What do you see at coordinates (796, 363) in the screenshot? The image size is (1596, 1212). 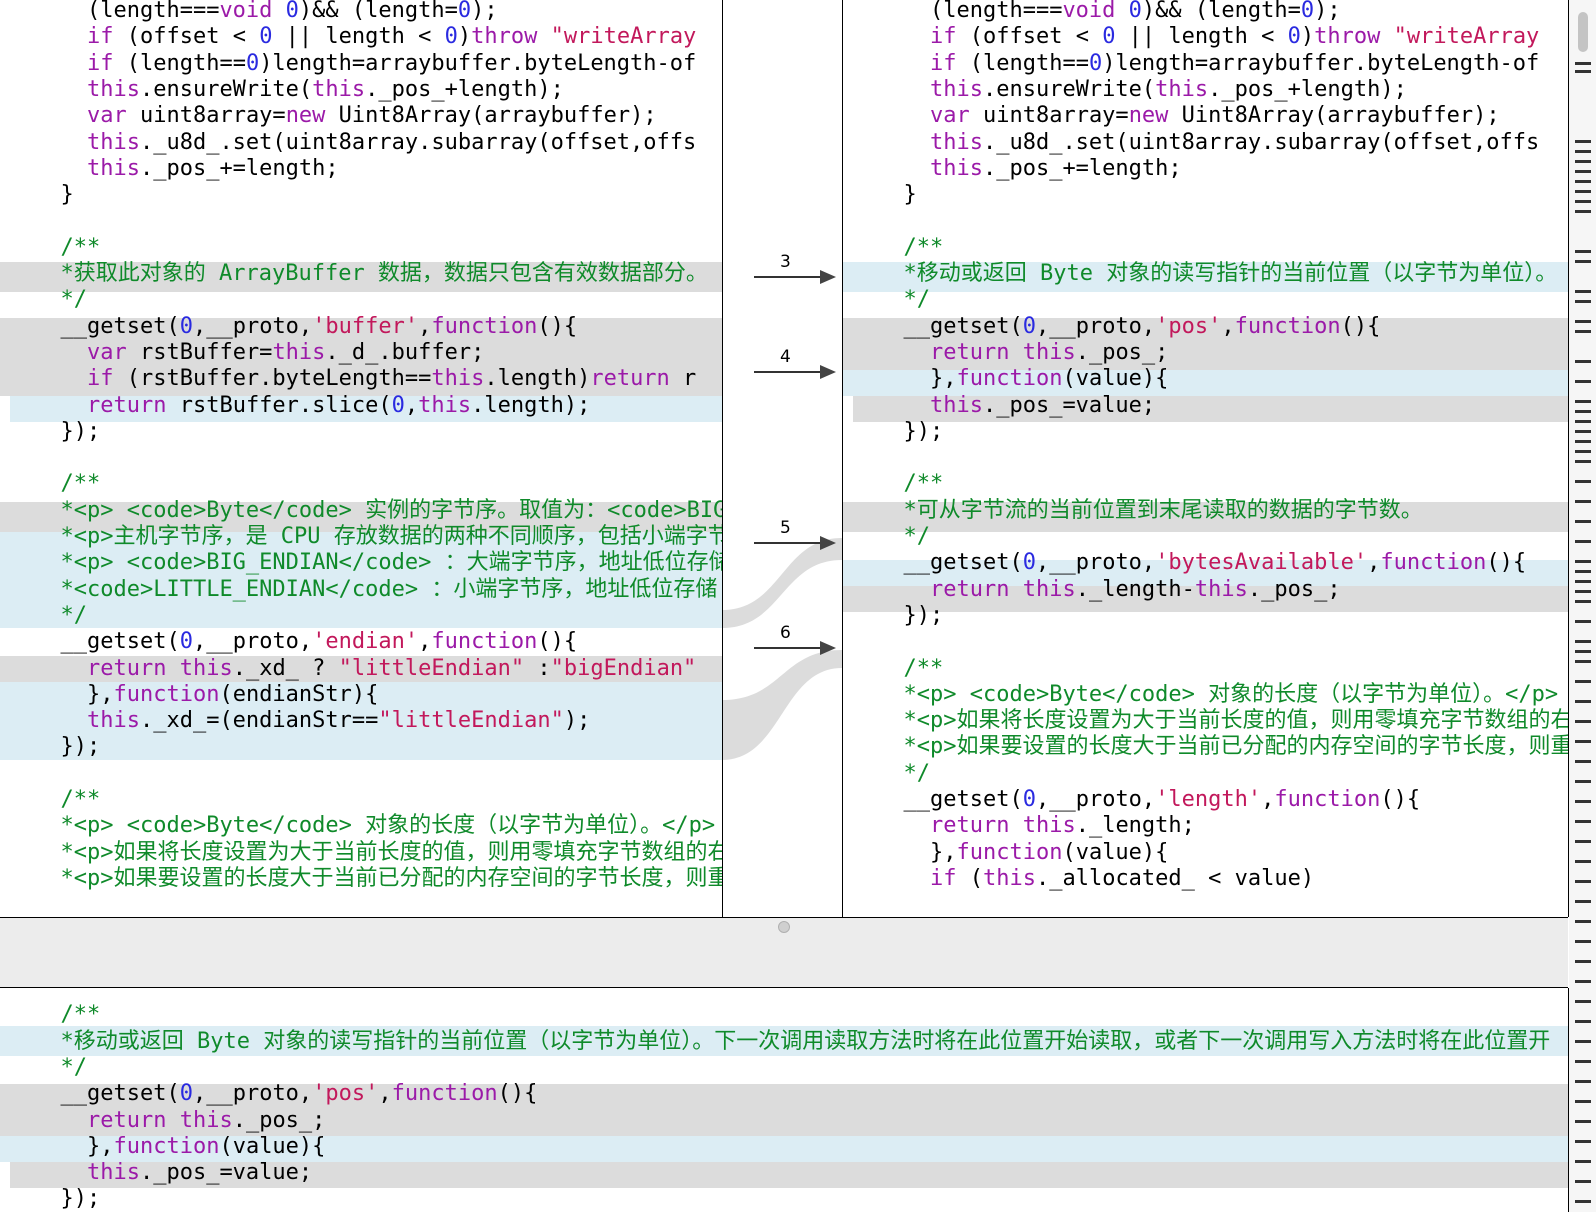 I see `diff-marker-4: 4` at bounding box center [796, 363].